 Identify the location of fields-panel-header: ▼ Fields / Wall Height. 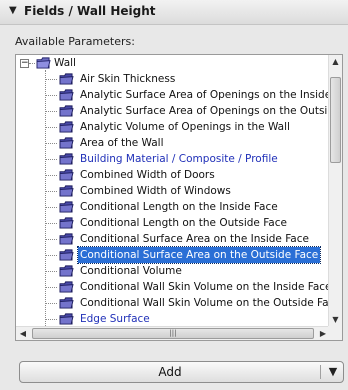
(174, 12).